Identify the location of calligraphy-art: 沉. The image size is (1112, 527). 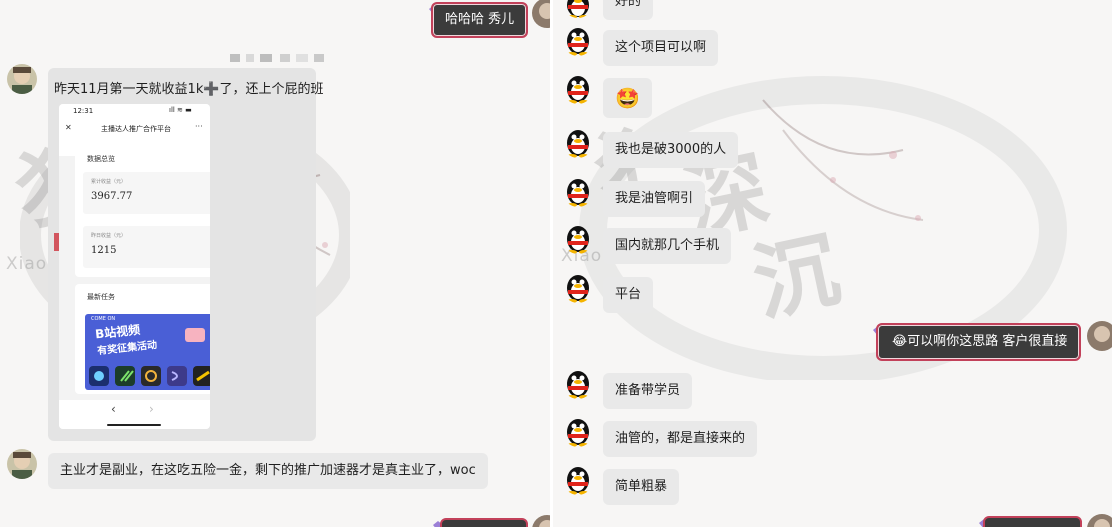
(796, 276).